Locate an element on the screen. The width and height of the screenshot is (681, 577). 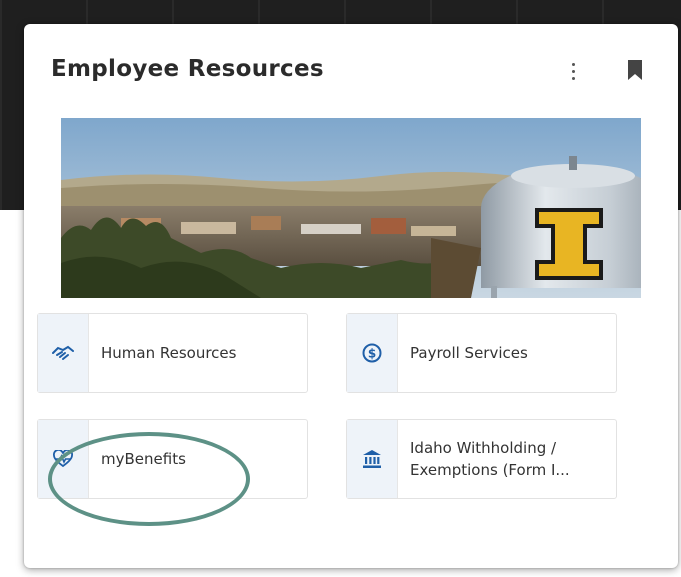
bank-icon is located at coordinates (372, 459).